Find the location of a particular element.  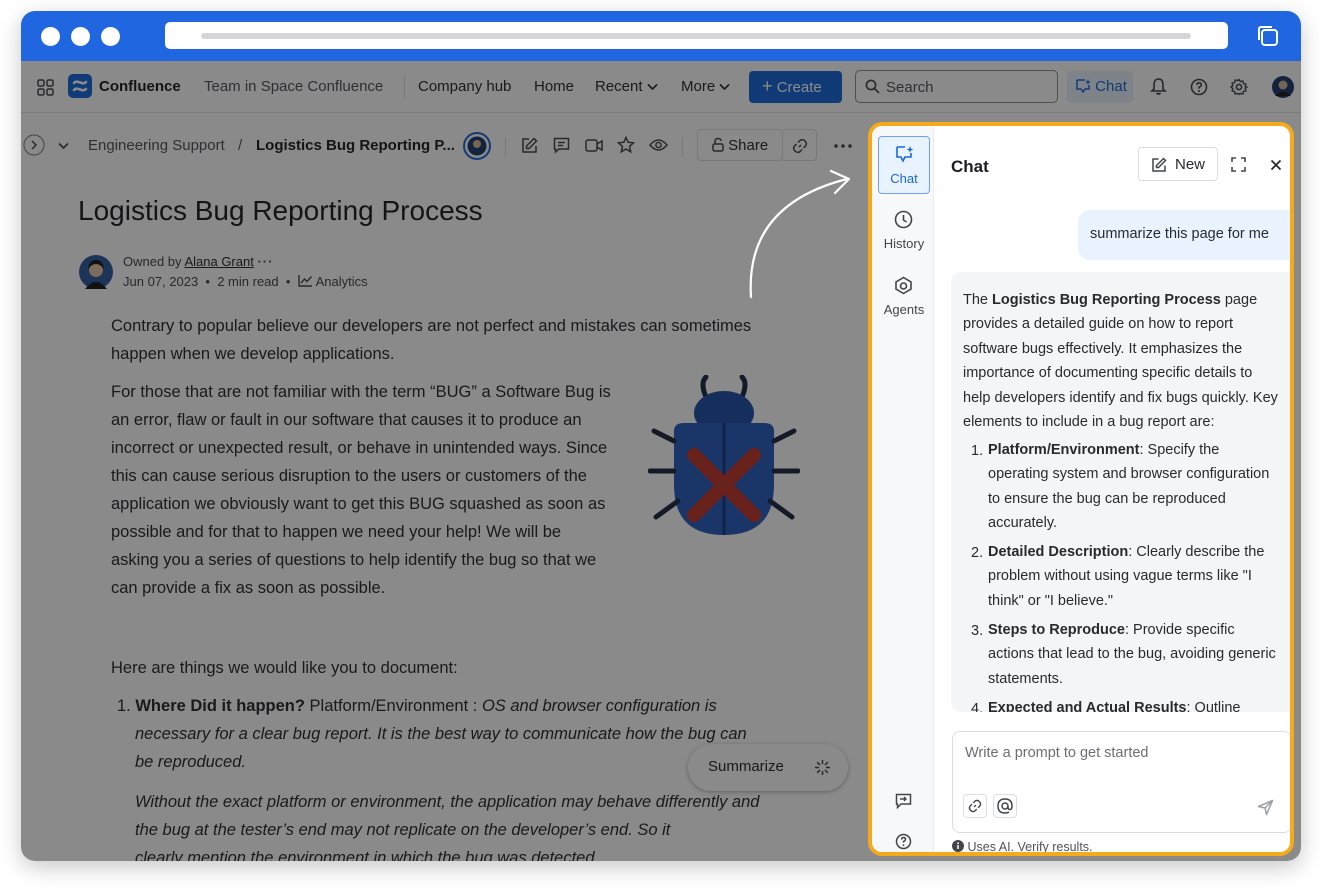

new-chat-button: New is located at coordinates (1178, 164).